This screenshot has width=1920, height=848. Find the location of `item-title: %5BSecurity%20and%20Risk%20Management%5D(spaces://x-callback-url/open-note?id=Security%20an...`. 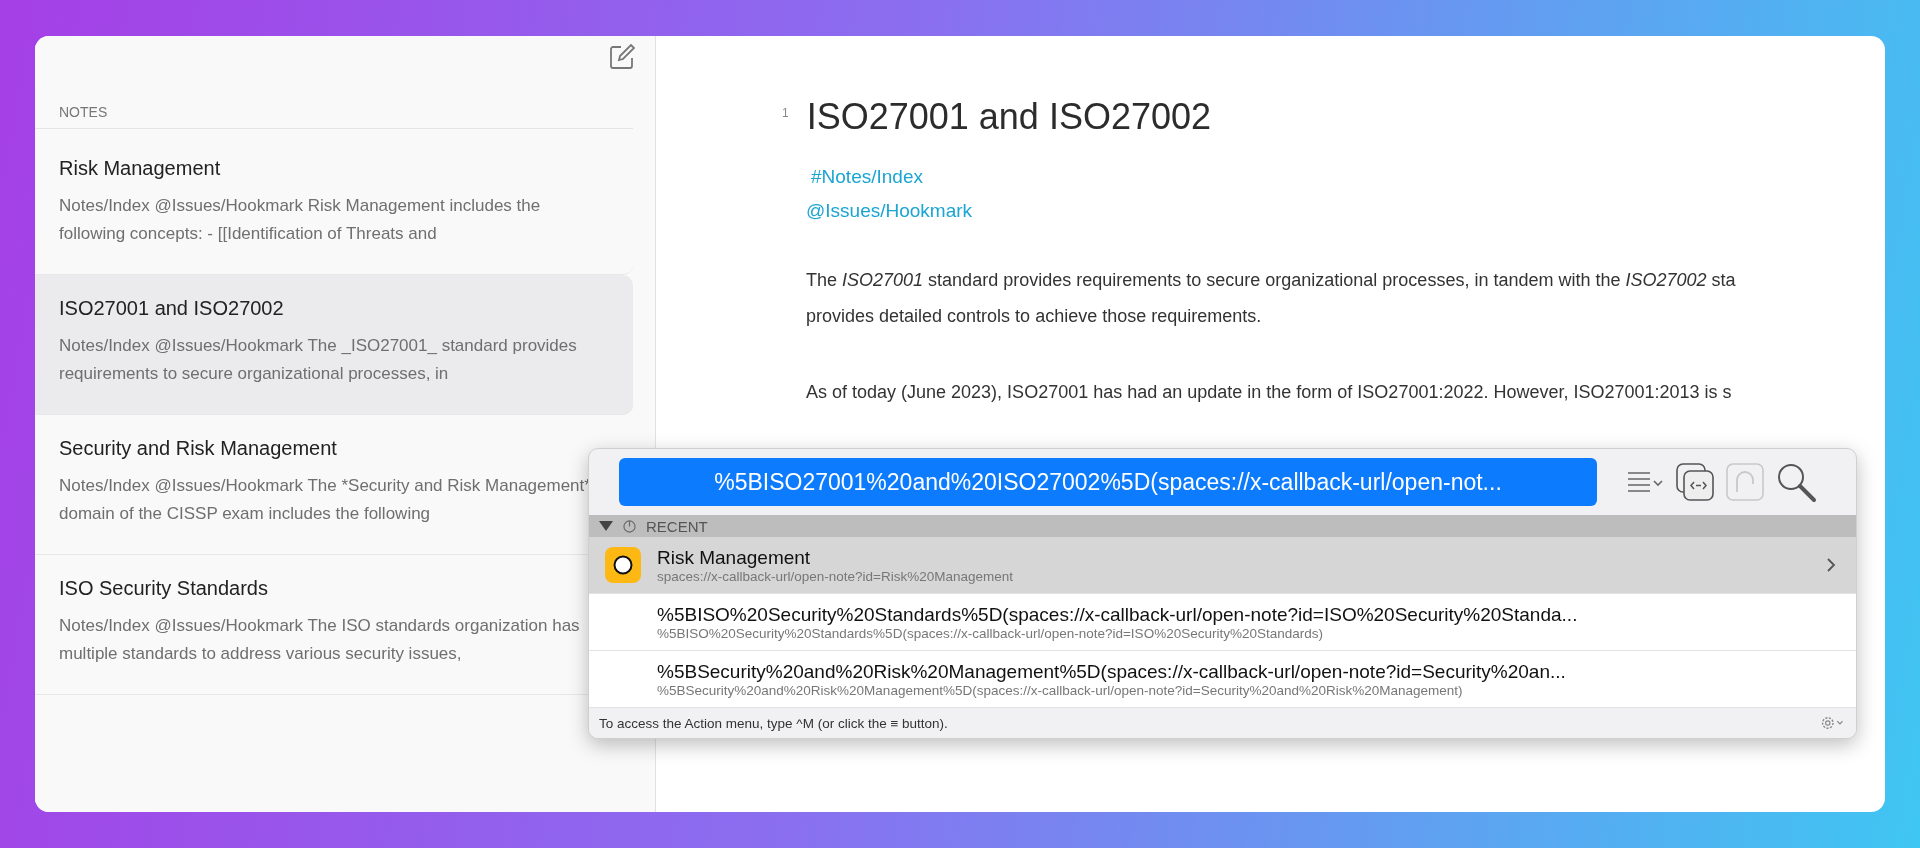

item-title: %5BSecurity%20and%20Risk%20Management%5D(spaces://x-callback-url/open-note?id=Security%20an... is located at coordinates (1111, 671).